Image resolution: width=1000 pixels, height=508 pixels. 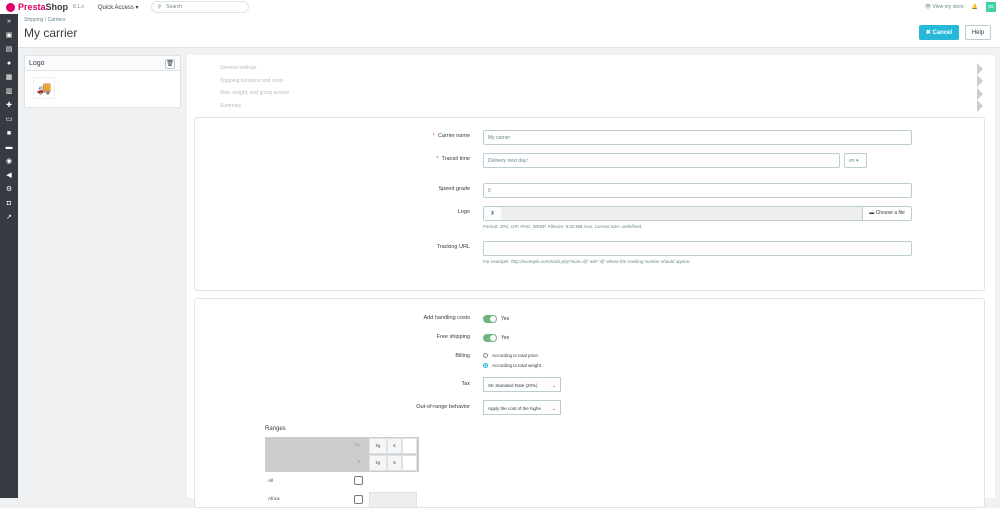 I want to click on collapse-icon: », so click(x=9, y=21).